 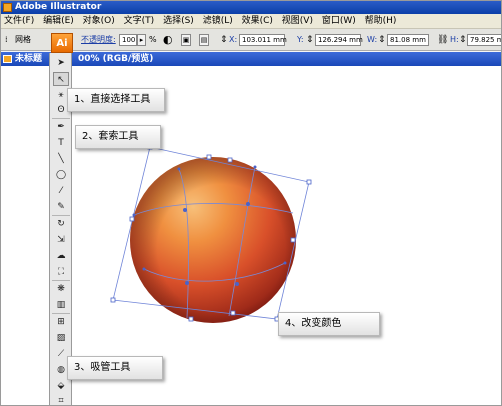 I want to click on callout-direct-selection: 1、直接选择工具, so click(x=116, y=100).